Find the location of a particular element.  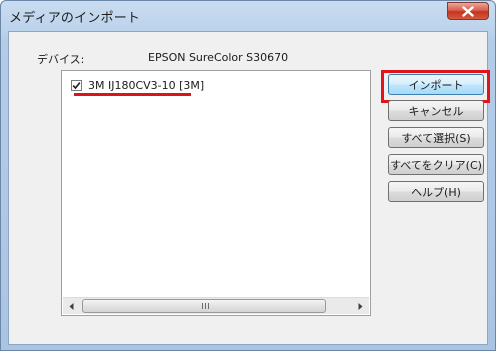

clear-all-button: すべてをクリア(C) is located at coordinates (436, 164).